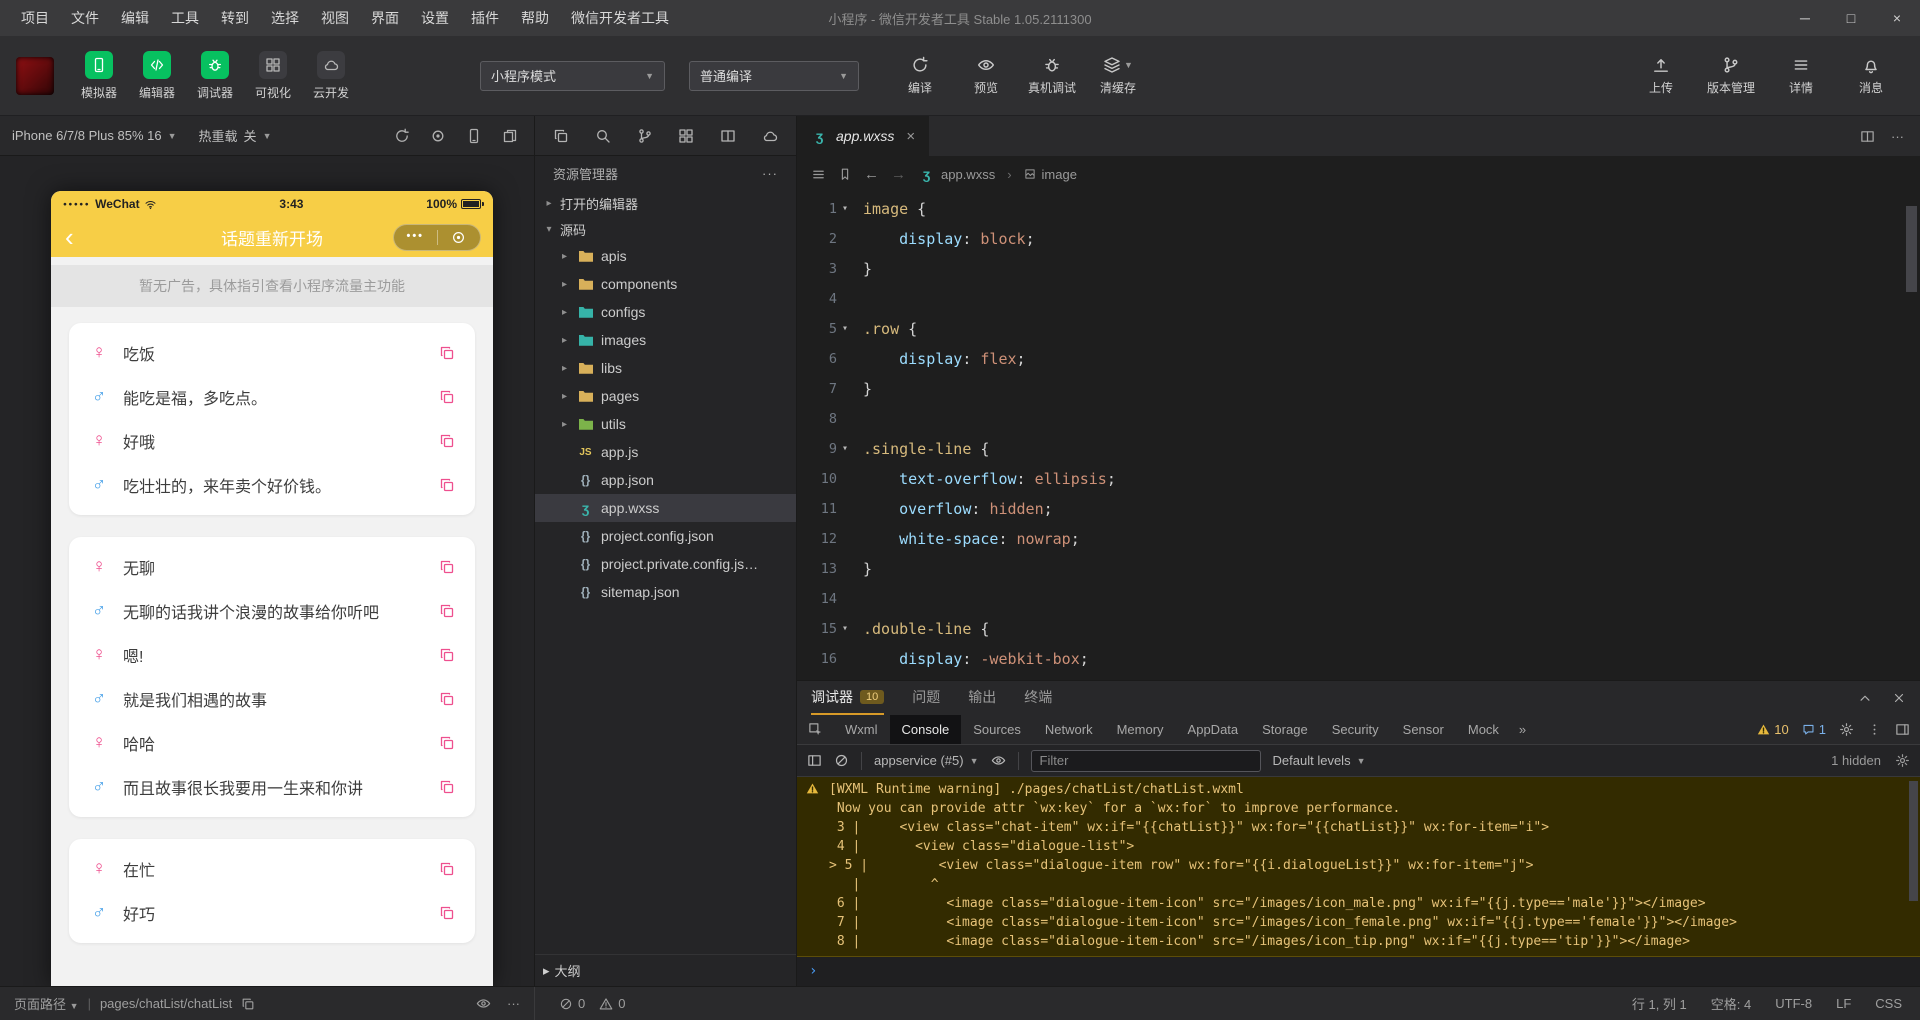 This screenshot has width=1920, height=1020. What do you see at coordinates (435, 18) in the screenshot?
I see `menubar-item: 设置` at bounding box center [435, 18].